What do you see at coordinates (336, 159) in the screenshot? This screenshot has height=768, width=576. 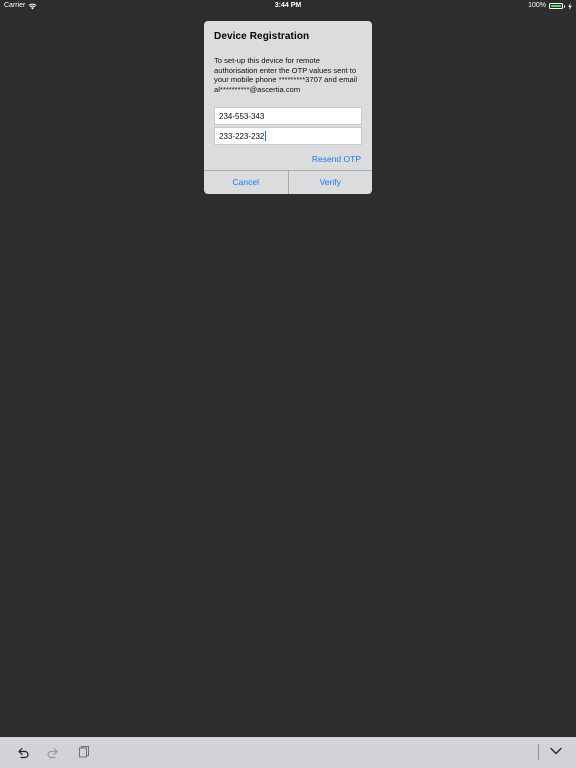 I see `resend-otp-button: Resend OTP` at bounding box center [336, 159].